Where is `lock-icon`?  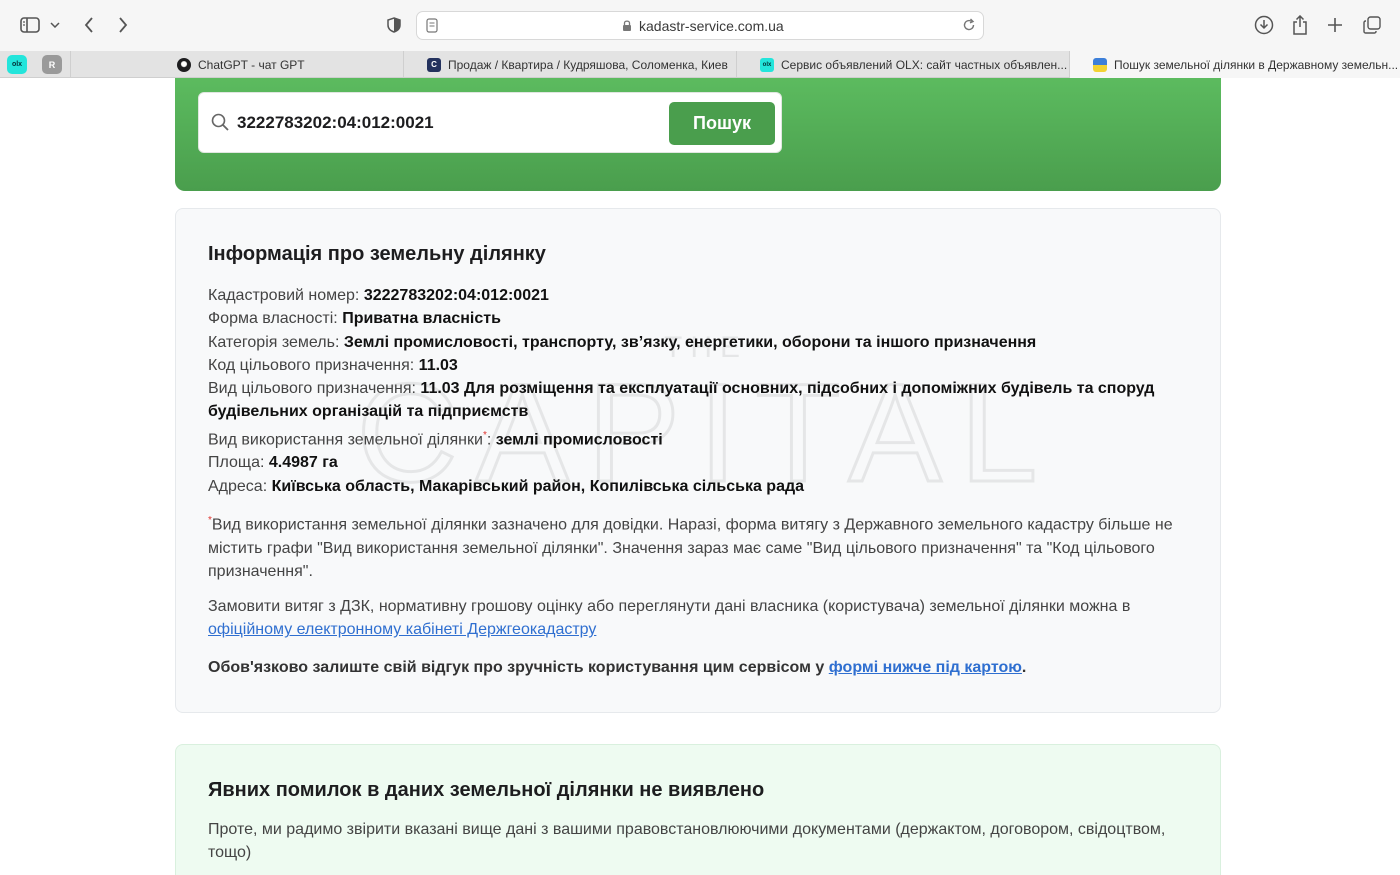
lock-icon is located at coordinates (627, 28).